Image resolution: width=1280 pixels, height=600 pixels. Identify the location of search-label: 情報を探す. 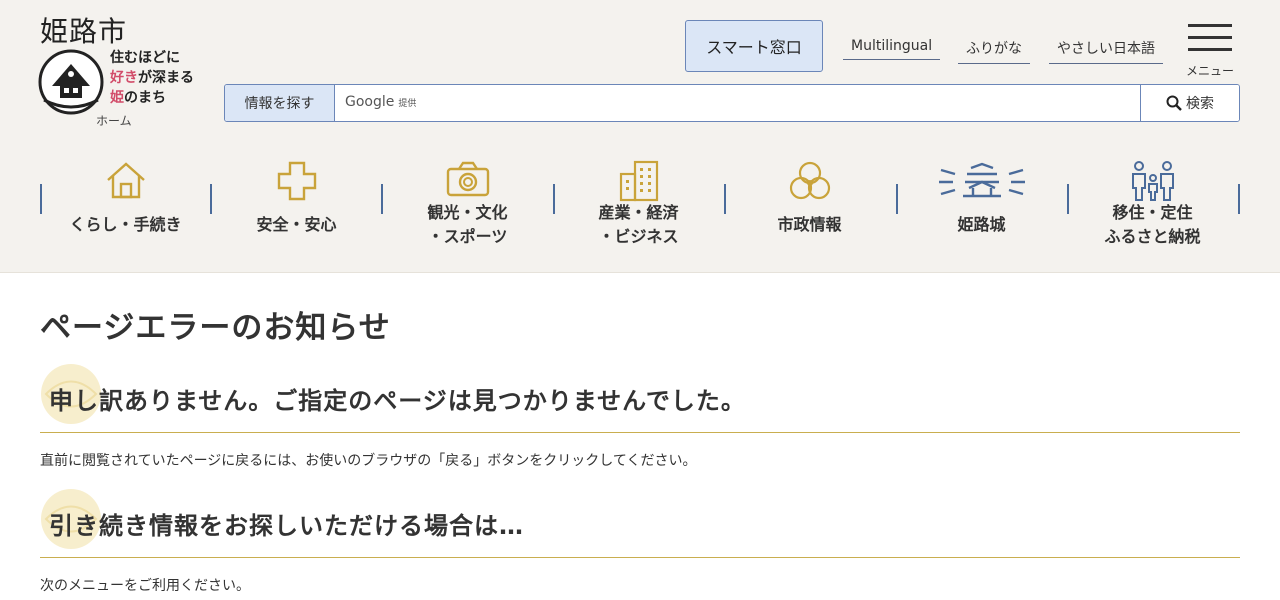
(280, 103).